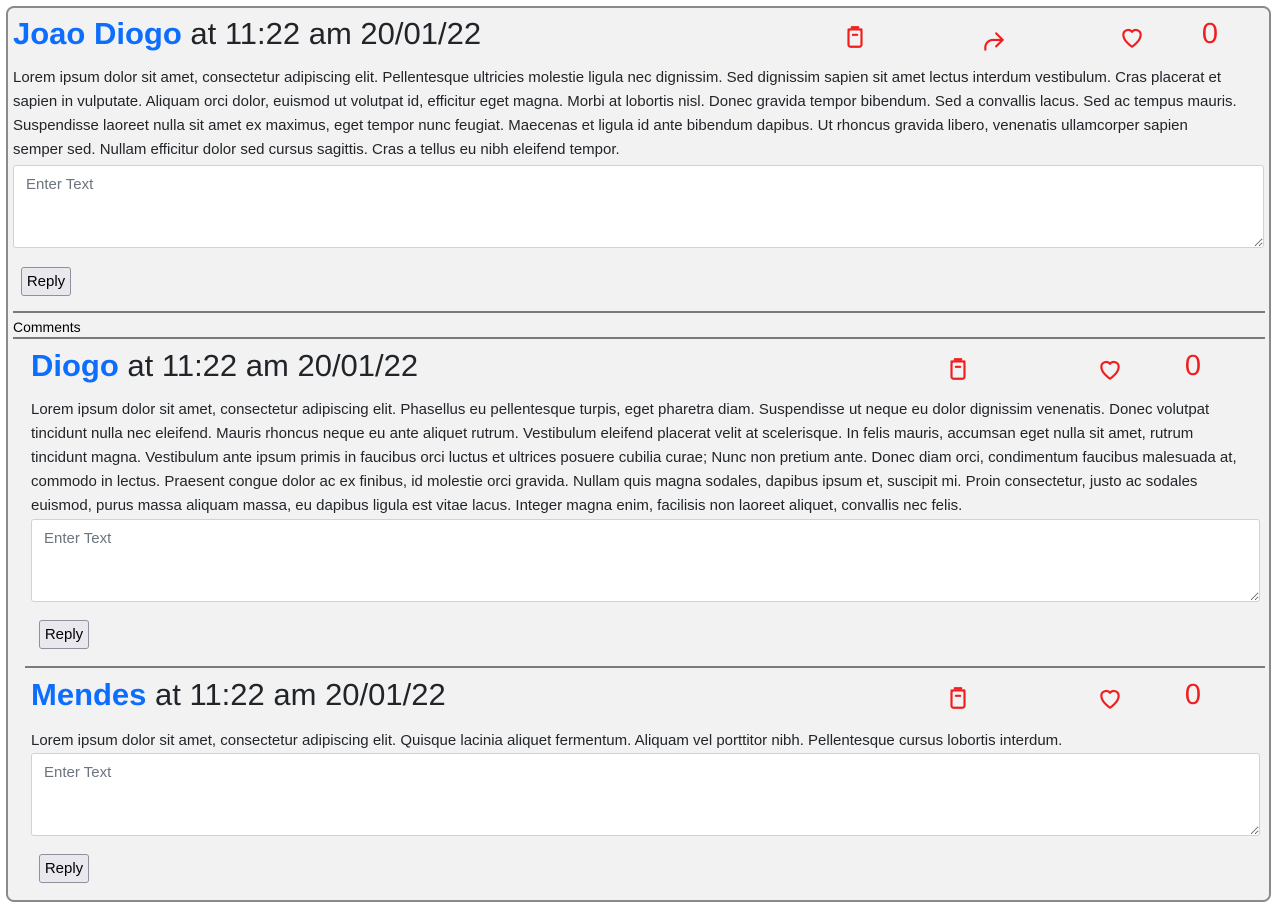 This screenshot has height=908, width=1277. Describe the element at coordinates (88, 694) in the screenshot. I see `comment-author-link: Mendes` at that location.